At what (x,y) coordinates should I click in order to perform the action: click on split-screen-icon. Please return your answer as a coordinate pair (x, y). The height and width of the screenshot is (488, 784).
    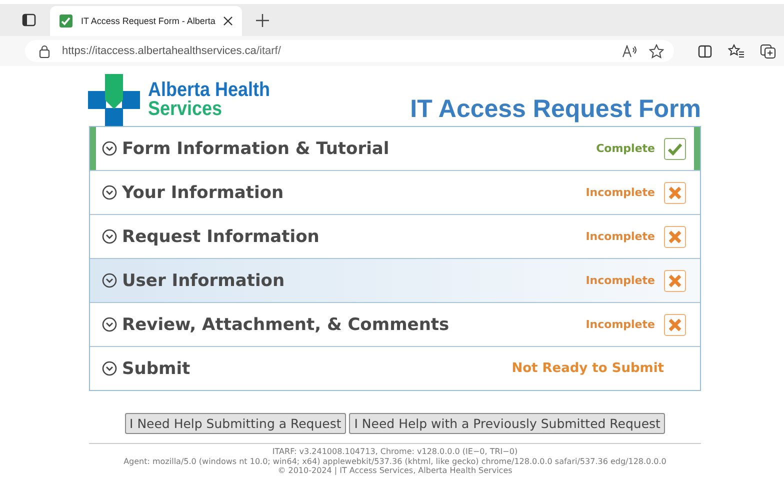
    Looking at the image, I should click on (705, 51).